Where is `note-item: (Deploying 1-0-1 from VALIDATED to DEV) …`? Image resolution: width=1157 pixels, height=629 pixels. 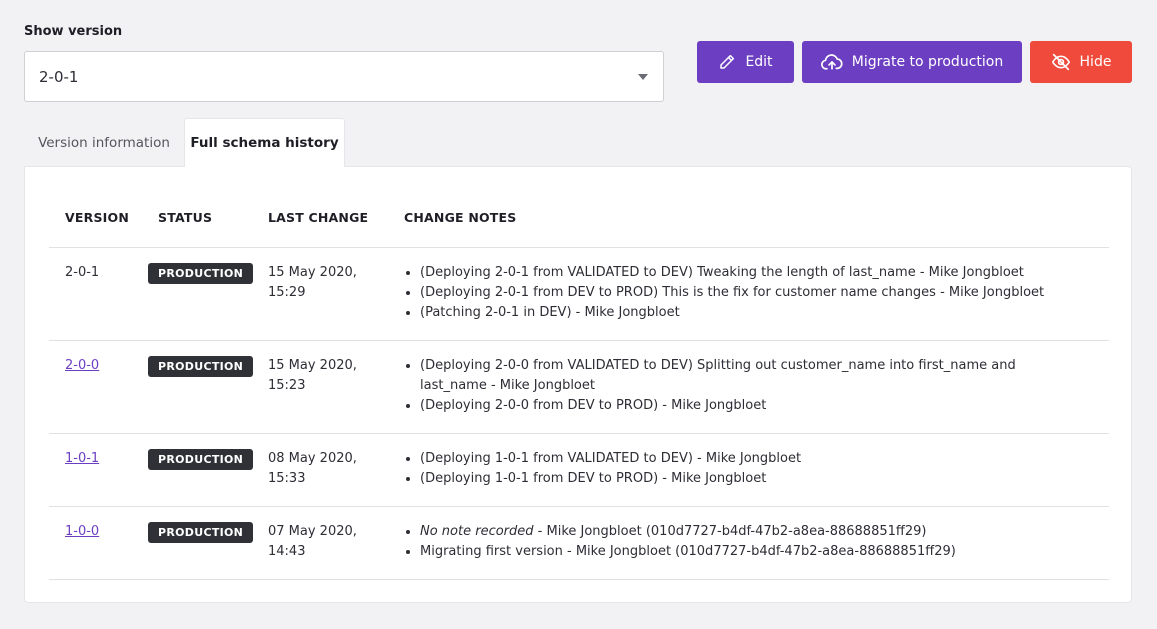
note-item: (Deploying 1-0-1 from VALIDATED to DEV) … is located at coordinates (734, 459).